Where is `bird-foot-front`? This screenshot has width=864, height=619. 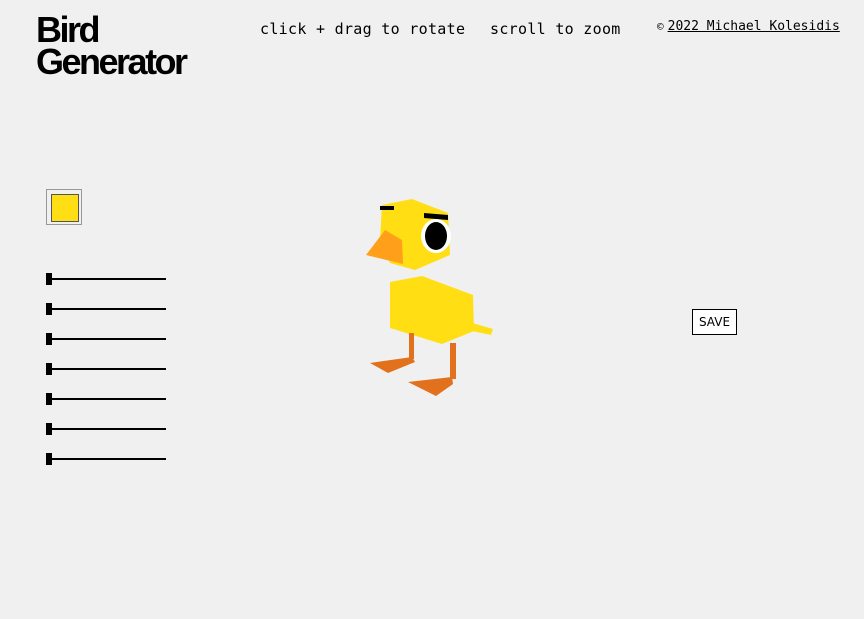
bird-foot-front is located at coordinates (430, 386).